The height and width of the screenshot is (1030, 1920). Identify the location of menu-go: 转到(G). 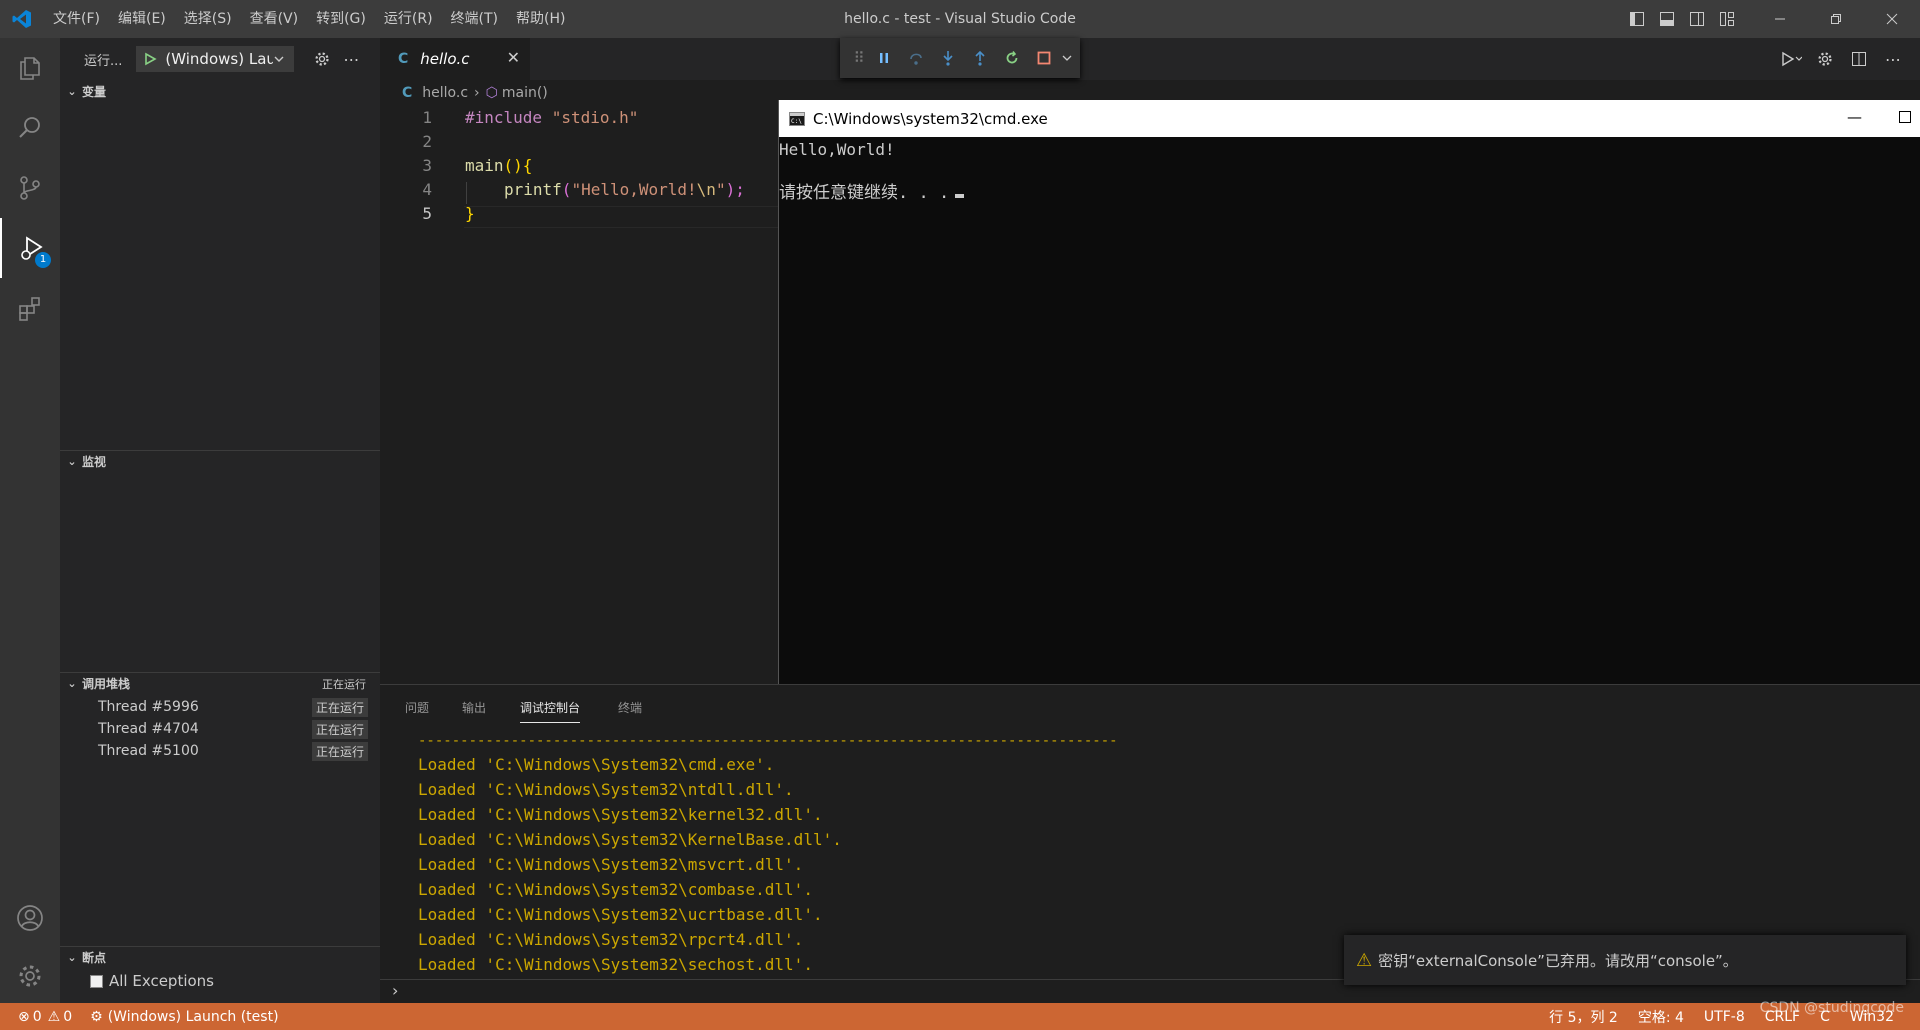
(341, 19).